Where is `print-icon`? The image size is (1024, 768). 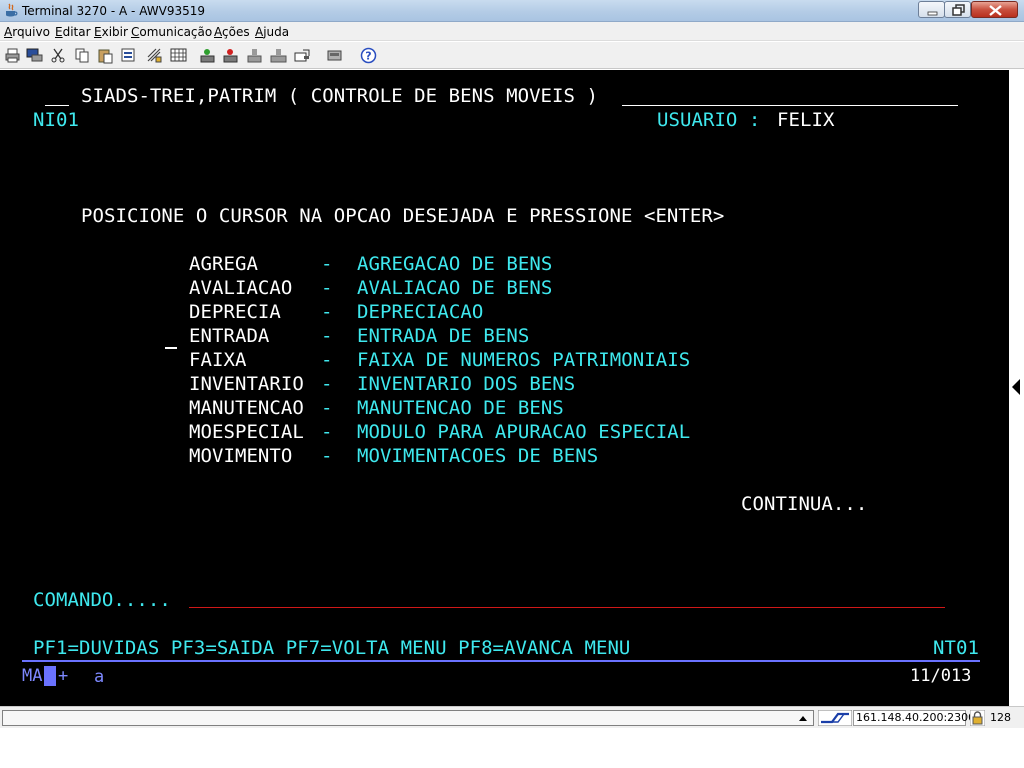
print-icon is located at coordinates (12, 55).